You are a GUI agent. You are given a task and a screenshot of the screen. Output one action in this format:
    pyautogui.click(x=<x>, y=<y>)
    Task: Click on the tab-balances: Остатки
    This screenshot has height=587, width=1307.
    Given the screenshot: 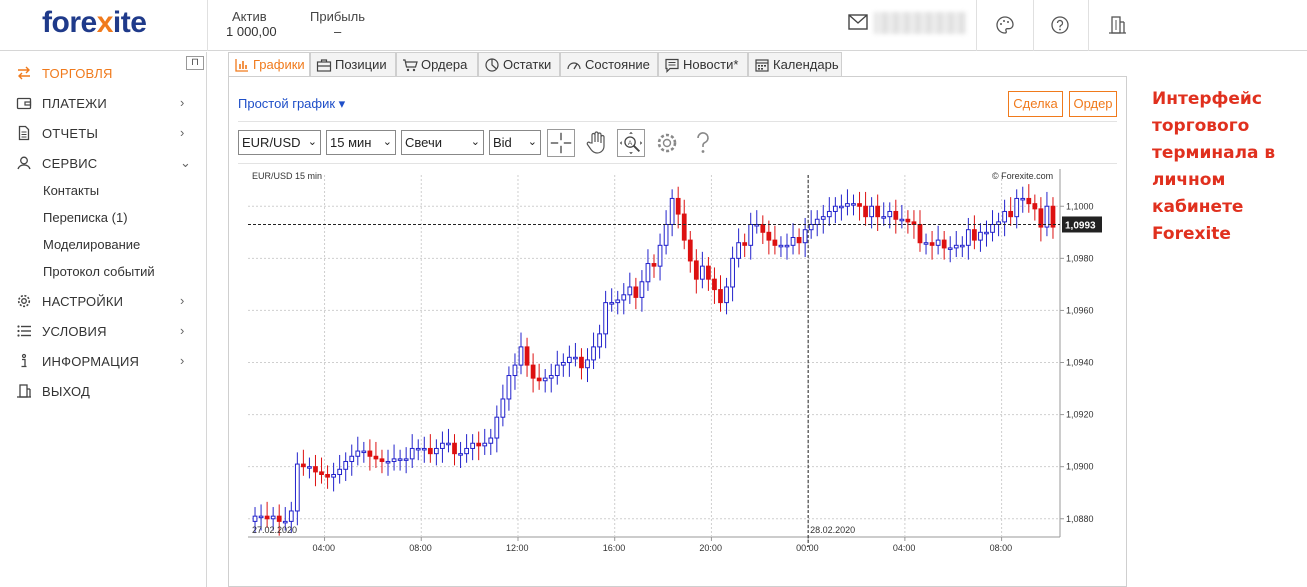 What is the action you would take?
    pyautogui.click(x=519, y=64)
    